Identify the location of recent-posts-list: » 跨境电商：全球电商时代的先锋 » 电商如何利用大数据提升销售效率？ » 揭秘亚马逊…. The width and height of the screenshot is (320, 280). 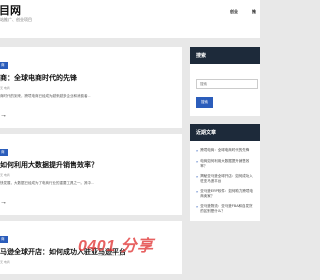
(225, 181).